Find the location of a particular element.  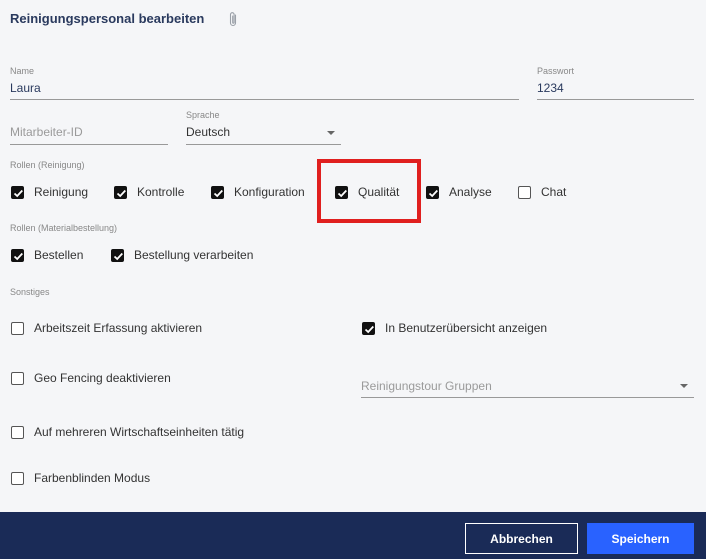

checkbox-mehrere-wirtschaftseinheiten: Auf mehreren Wirtschaftseinheiten tätig is located at coordinates (127, 432).